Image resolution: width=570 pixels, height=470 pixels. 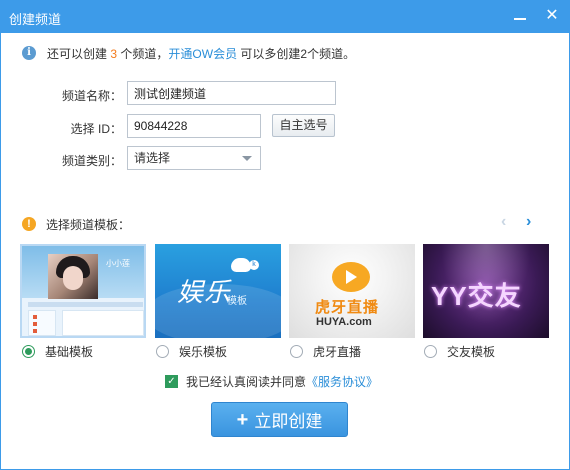 What do you see at coordinates (194, 126) in the screenshot?
I see `channel-id-input` at bounding box center [194, 126].